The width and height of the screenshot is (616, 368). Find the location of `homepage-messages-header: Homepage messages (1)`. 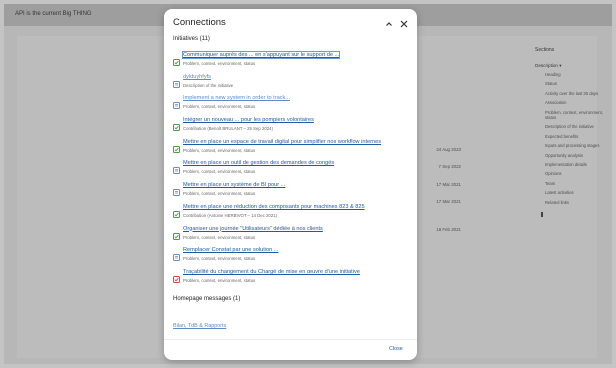

homepage-messages-header: Homepage messages (1) is located at coordinates (207, 299).